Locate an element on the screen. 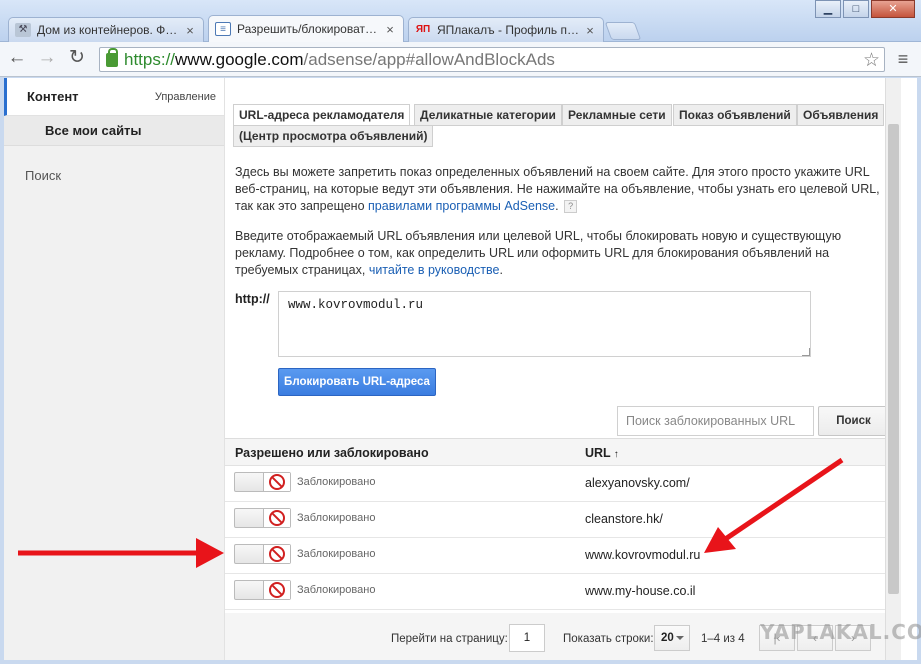 The width and height of the screenshot is (921, 664). browser-tab-title: Дом из контейнеров. Фото is located at coordinates (110, 30).